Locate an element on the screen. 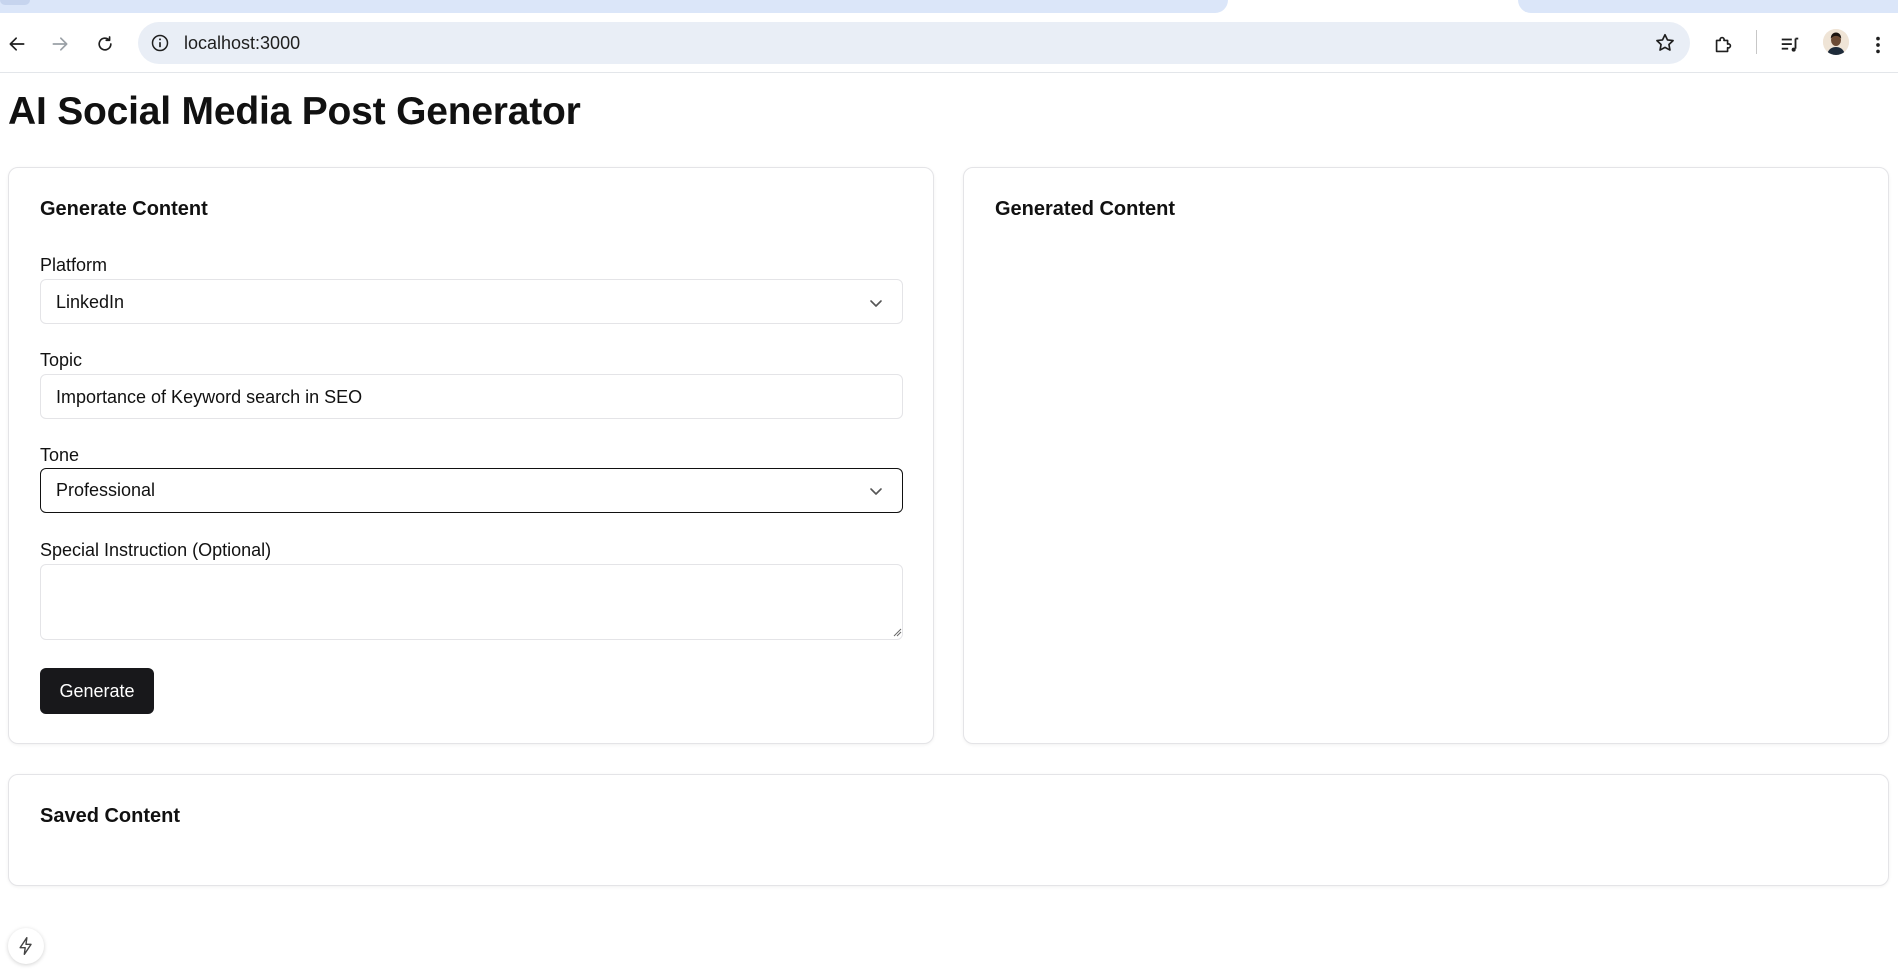 Image resolution: width=1898 pixels, height=971 pixels. page-title: AI Social Media Post Generator is located at coordinates (294, 111).